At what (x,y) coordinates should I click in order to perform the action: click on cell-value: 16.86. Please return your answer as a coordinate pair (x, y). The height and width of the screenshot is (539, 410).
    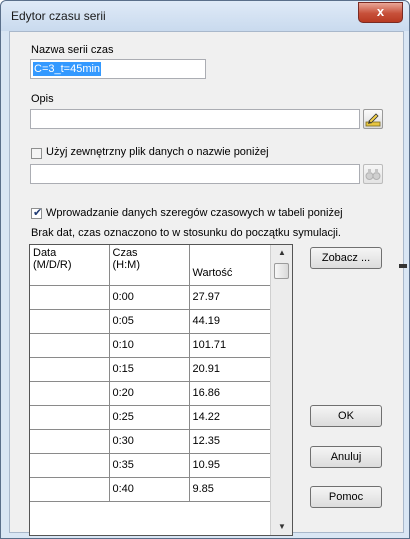
    Looking at the image, I should click on (229, 393).